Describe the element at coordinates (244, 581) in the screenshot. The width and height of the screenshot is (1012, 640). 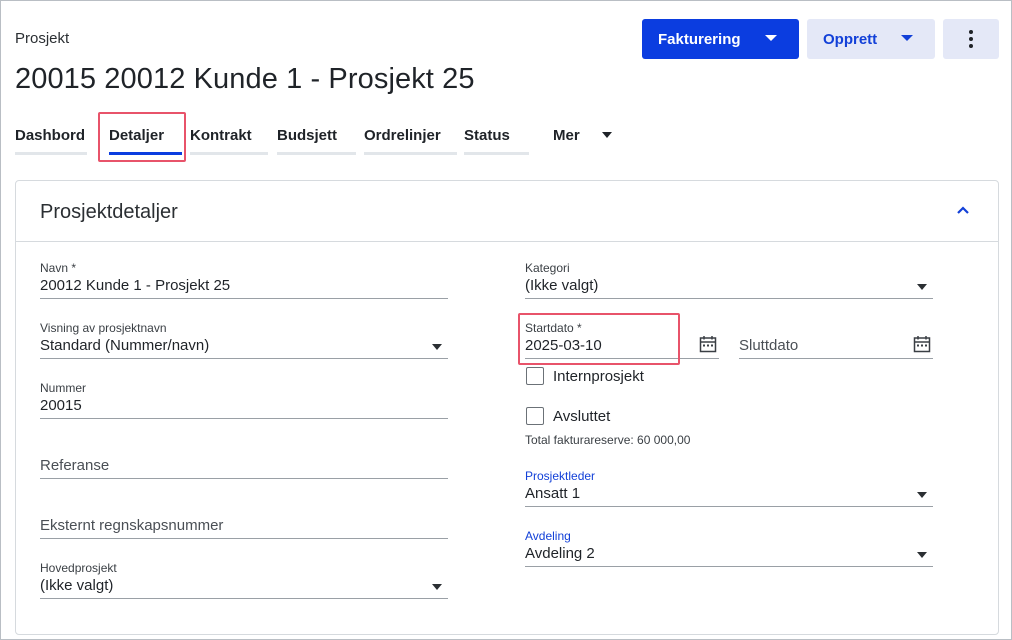
I see `hovedprosjekt-select: Hovedprosjekt (Ikke valgt)` at that location.